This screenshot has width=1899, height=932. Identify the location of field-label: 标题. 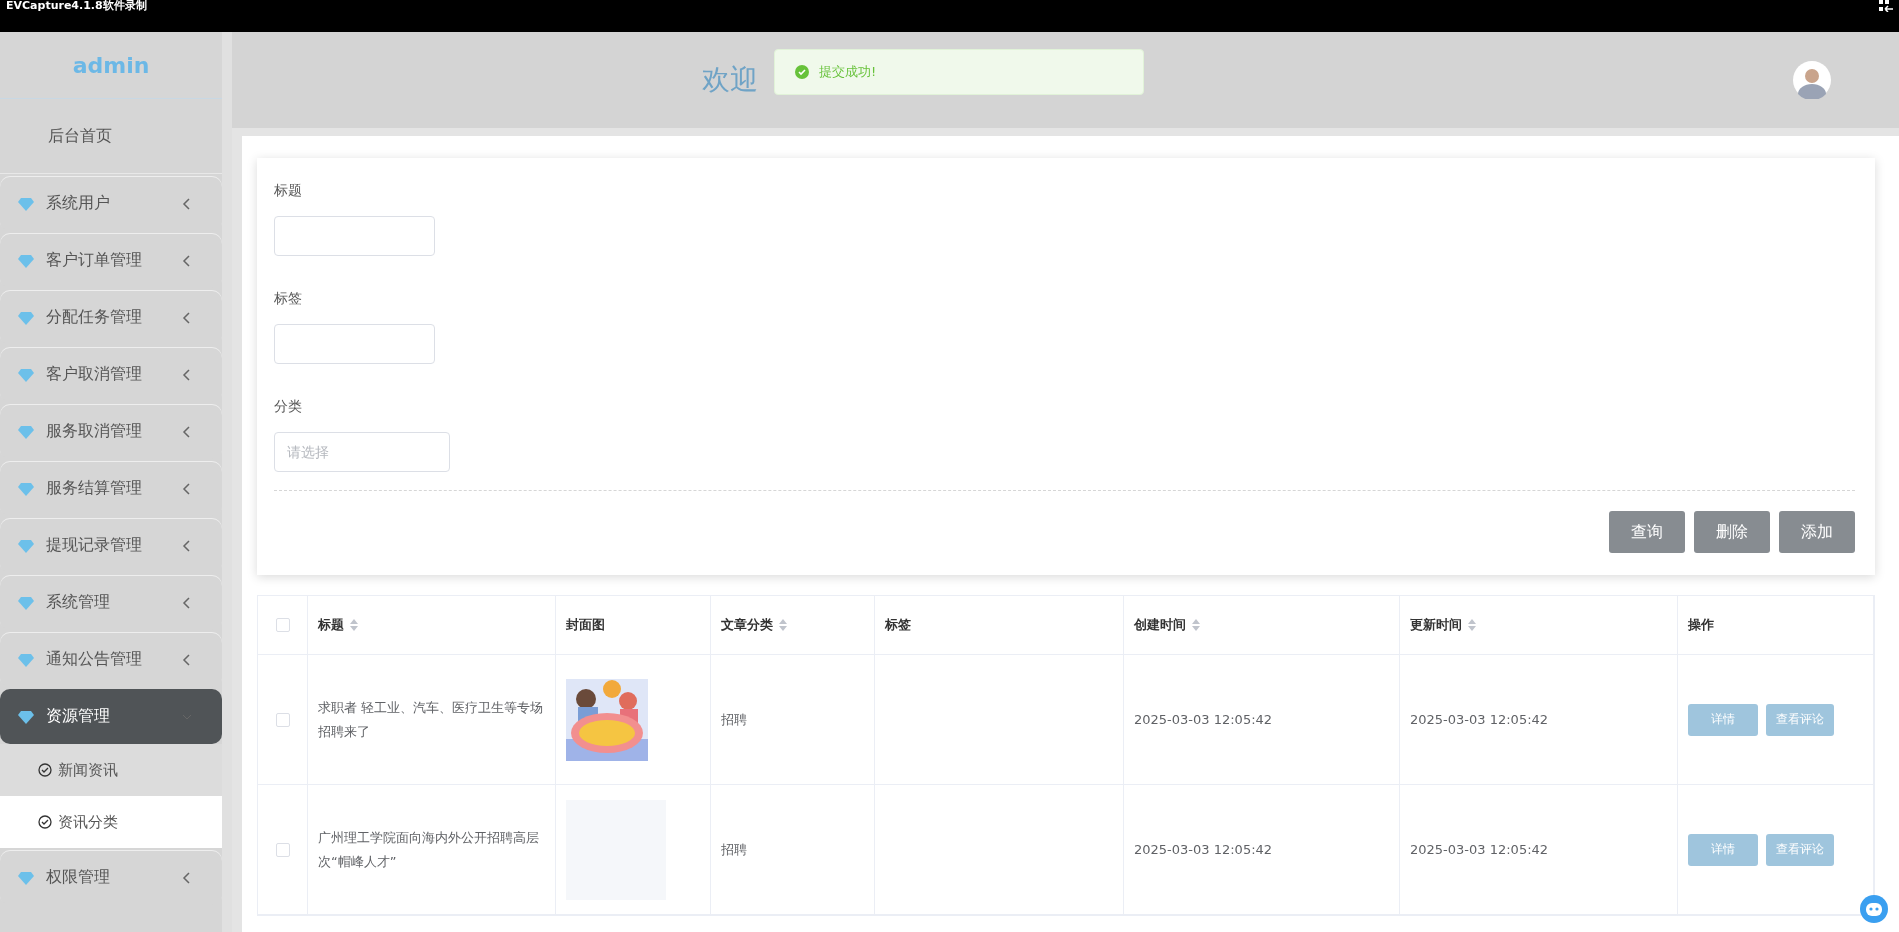
(288, 191).